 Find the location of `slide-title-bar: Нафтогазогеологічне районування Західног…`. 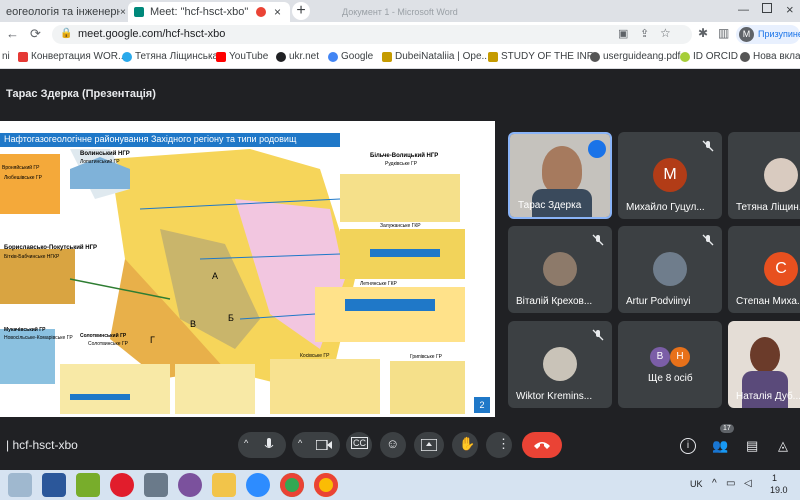

slide-title-bar: Нафтогазогеологічне районування Західног… is located at coordinates (170, 140).